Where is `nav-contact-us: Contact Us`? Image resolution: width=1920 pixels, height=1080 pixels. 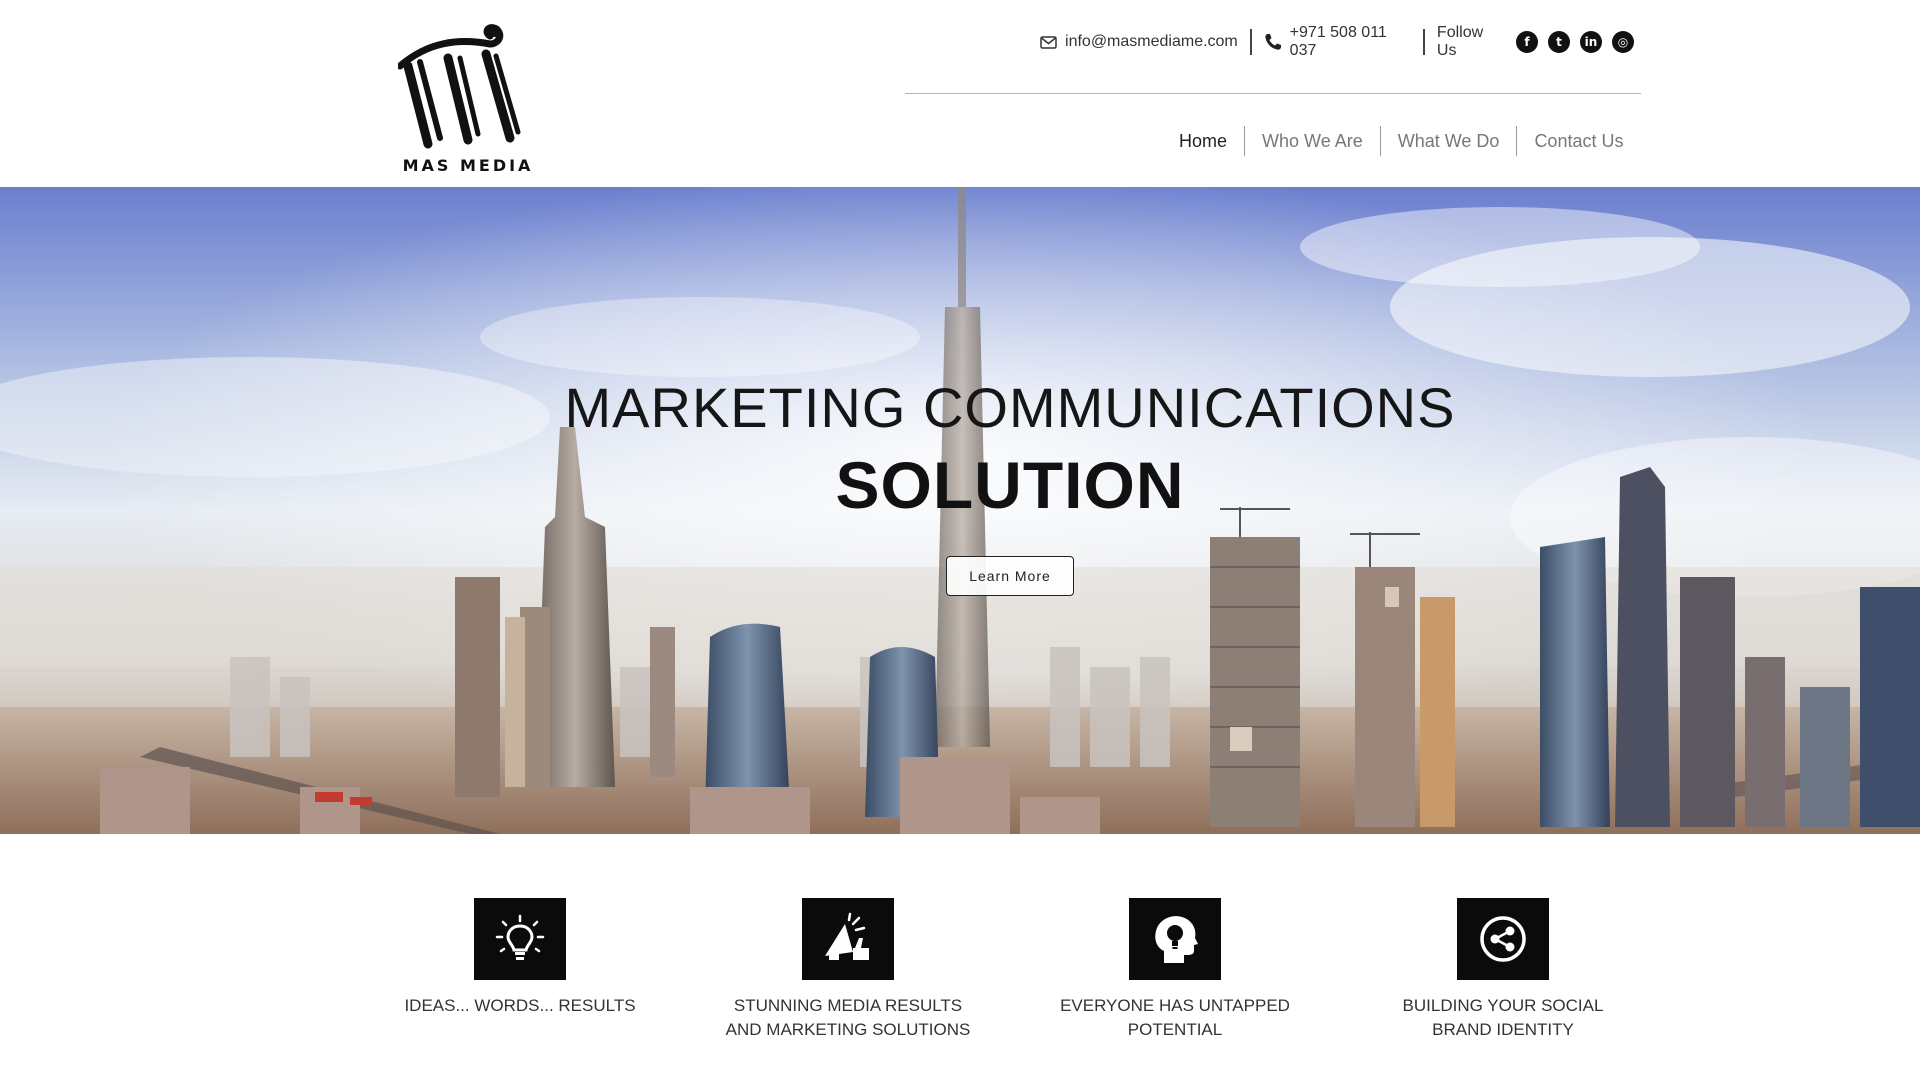 nav-contact-us: Contact Us is located at coordinates (1578, 141).